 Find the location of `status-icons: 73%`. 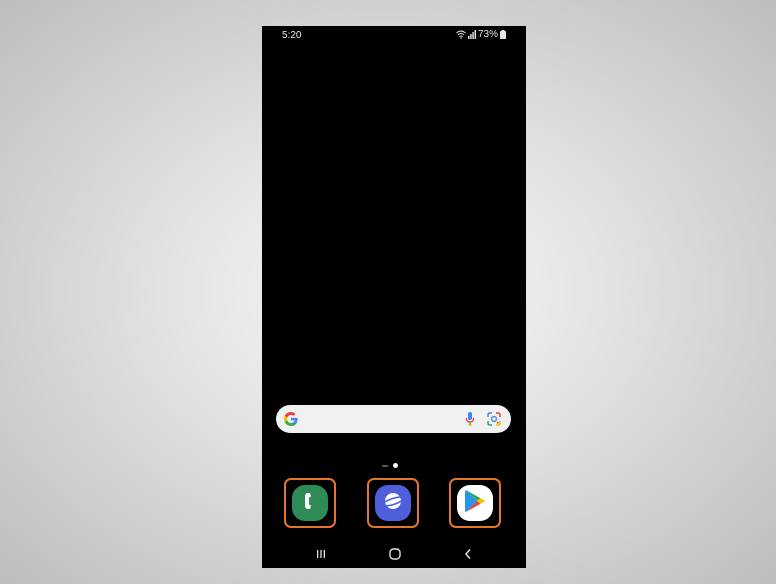

status-icons: 73% is located at coordinates (481, 34).